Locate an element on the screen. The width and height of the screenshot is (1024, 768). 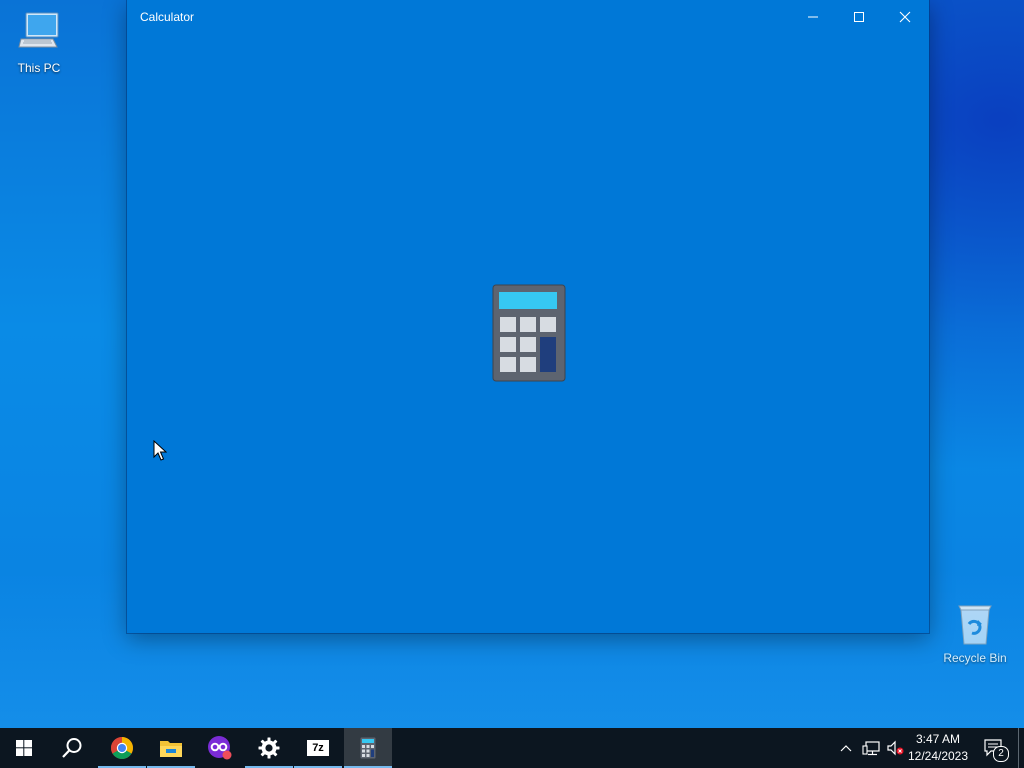
gear-icon is located at coordinates (269, 748).